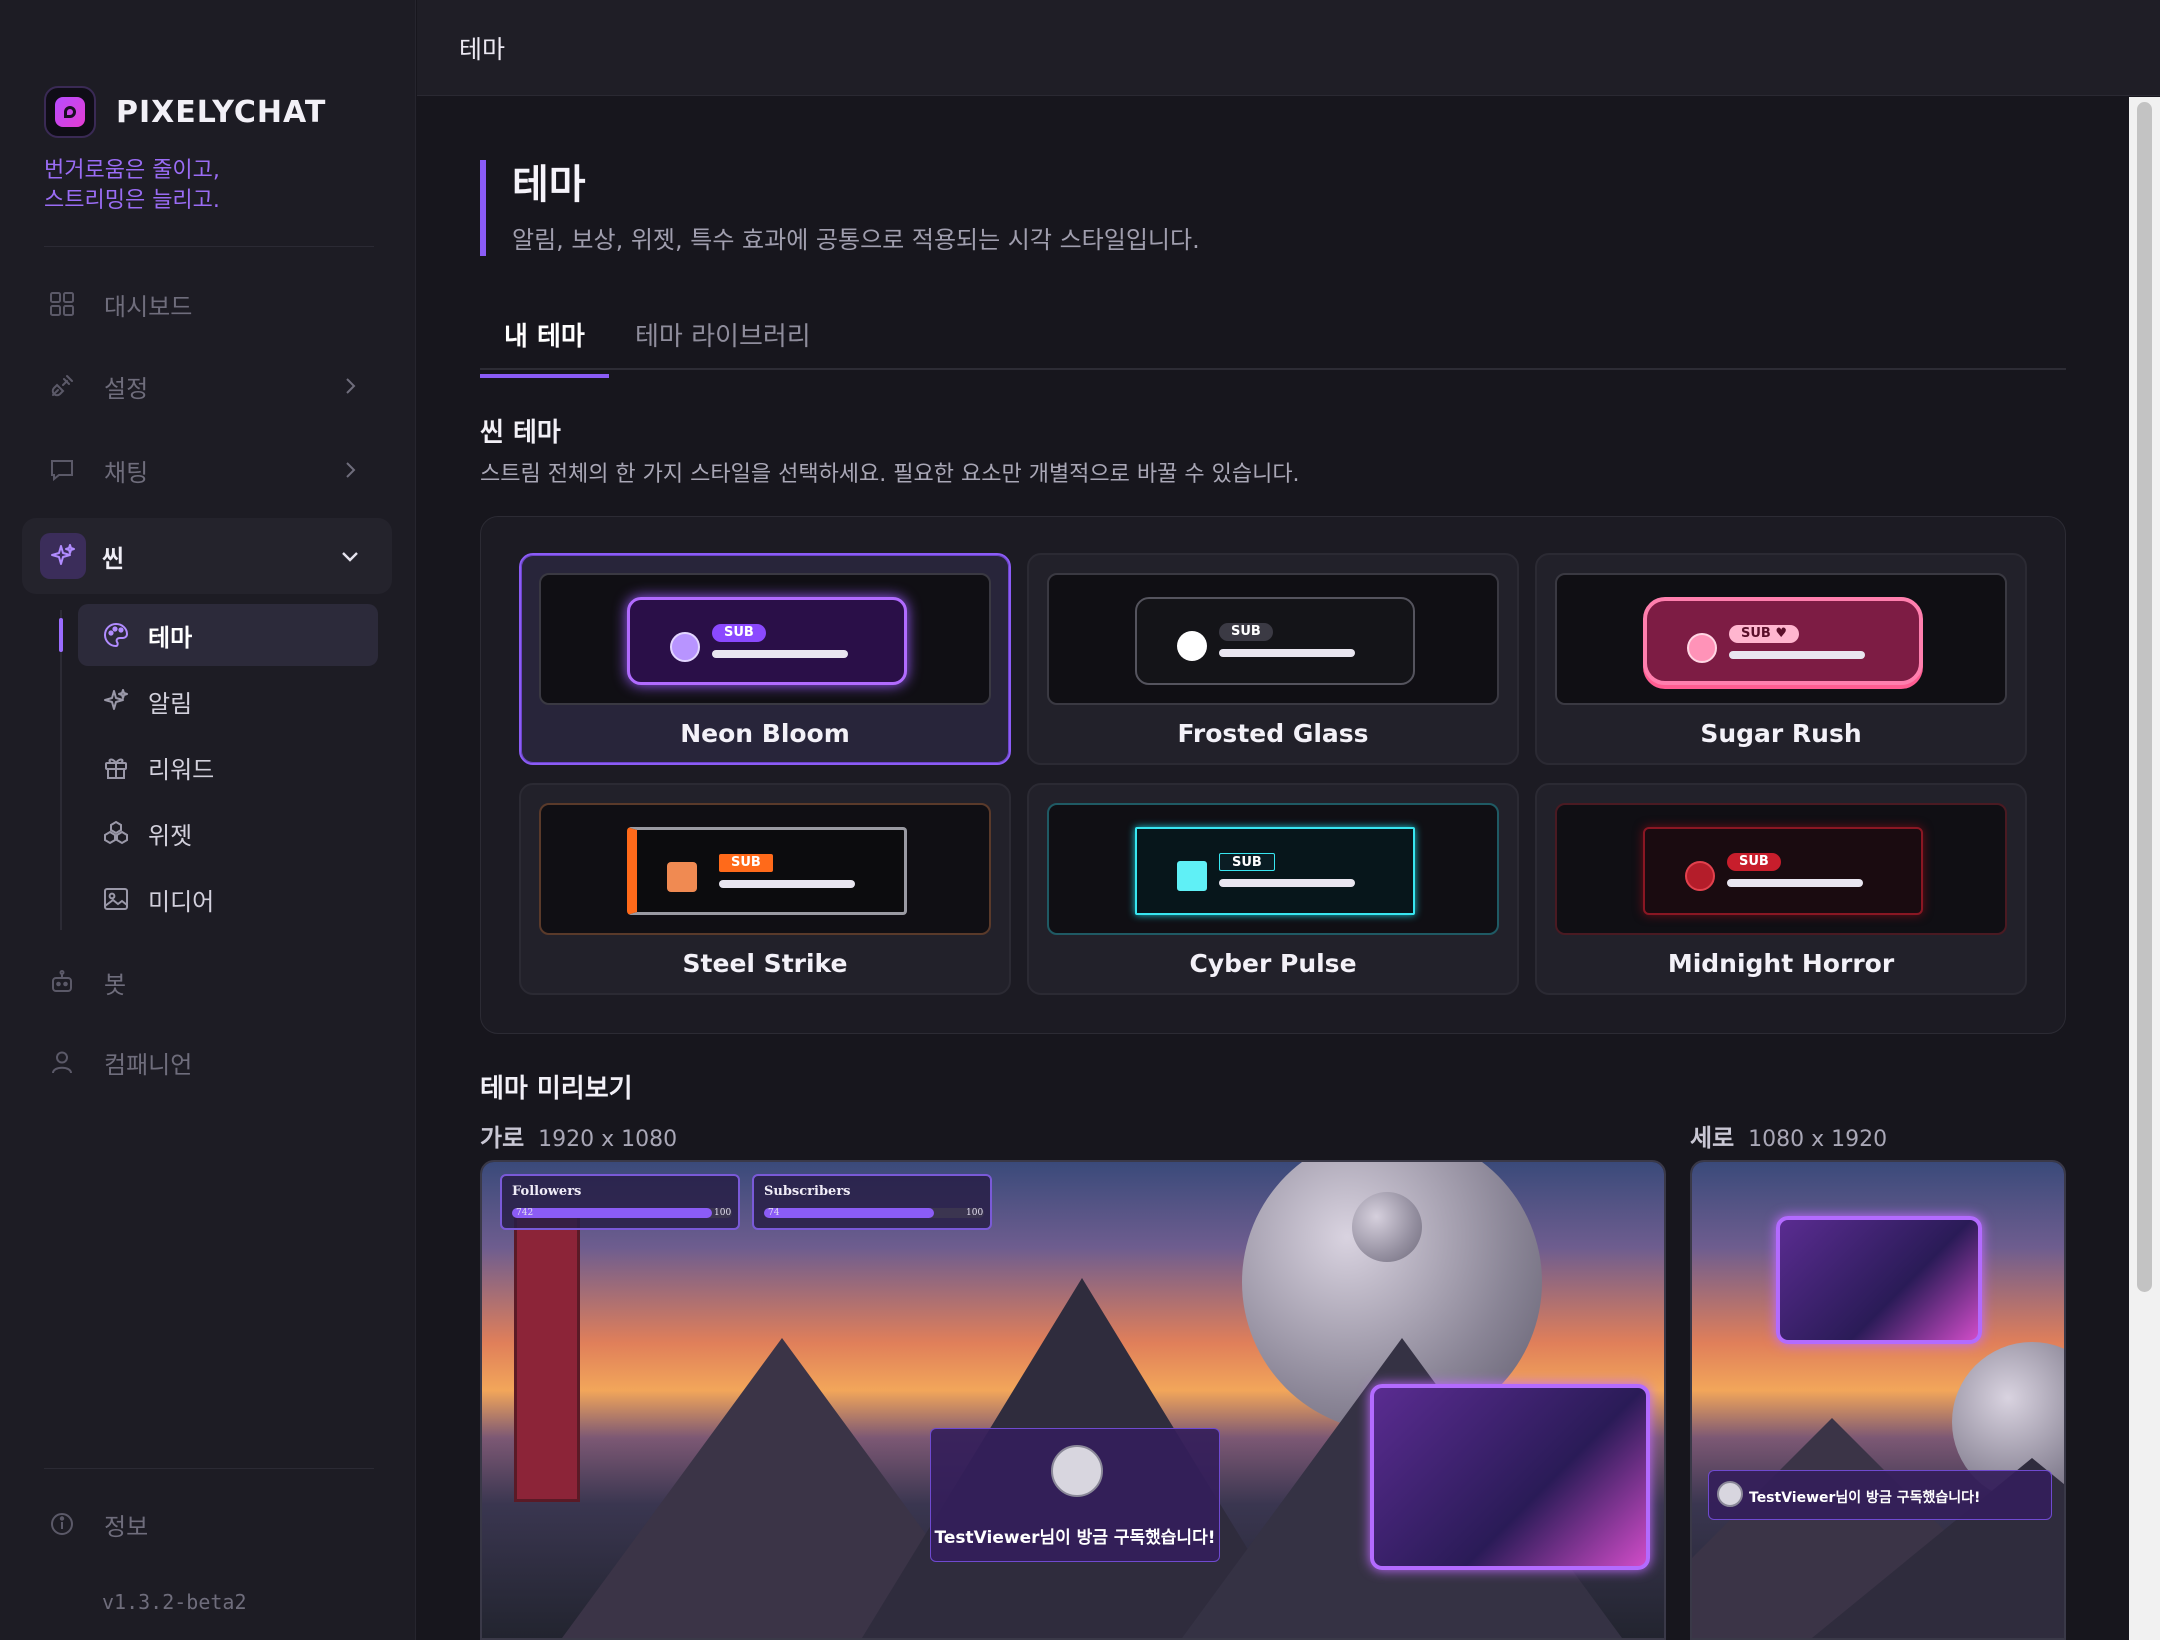 This screenshot has width=2160, height=1640. I want to click on goal-label: Followers, so click(547, 1191).